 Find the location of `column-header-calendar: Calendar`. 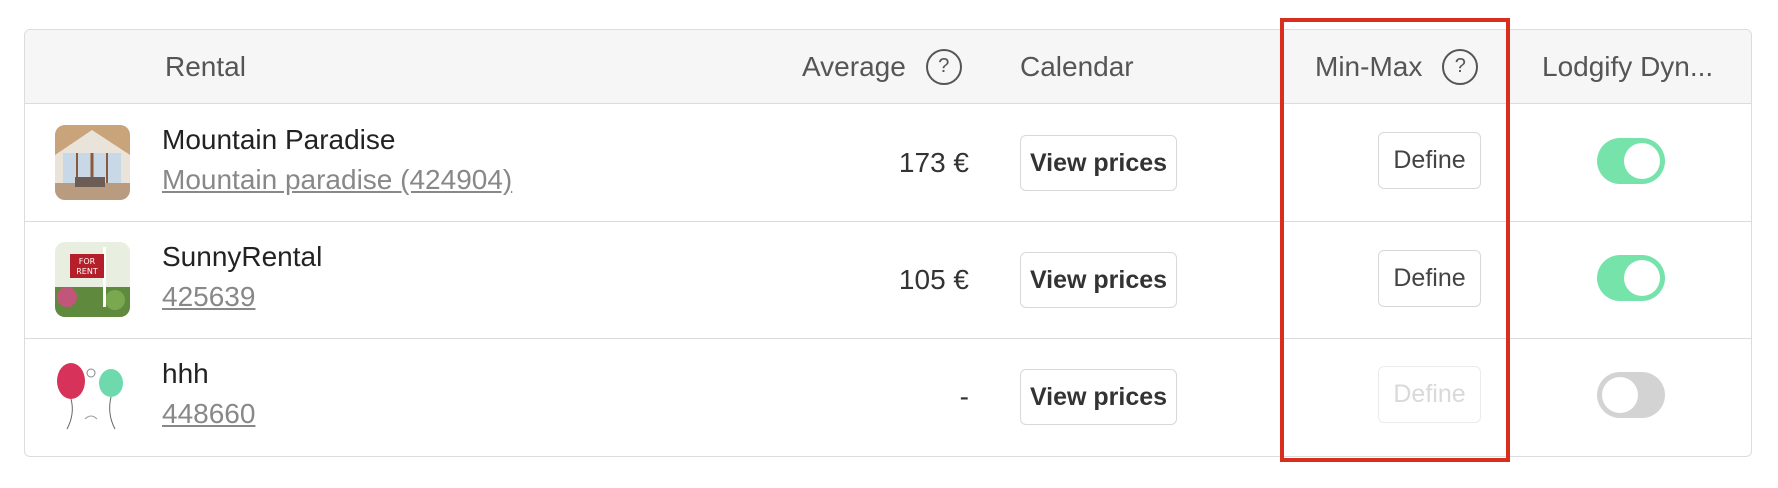

column-header-calendar: Calendar is located at coordinates (1077, 66).